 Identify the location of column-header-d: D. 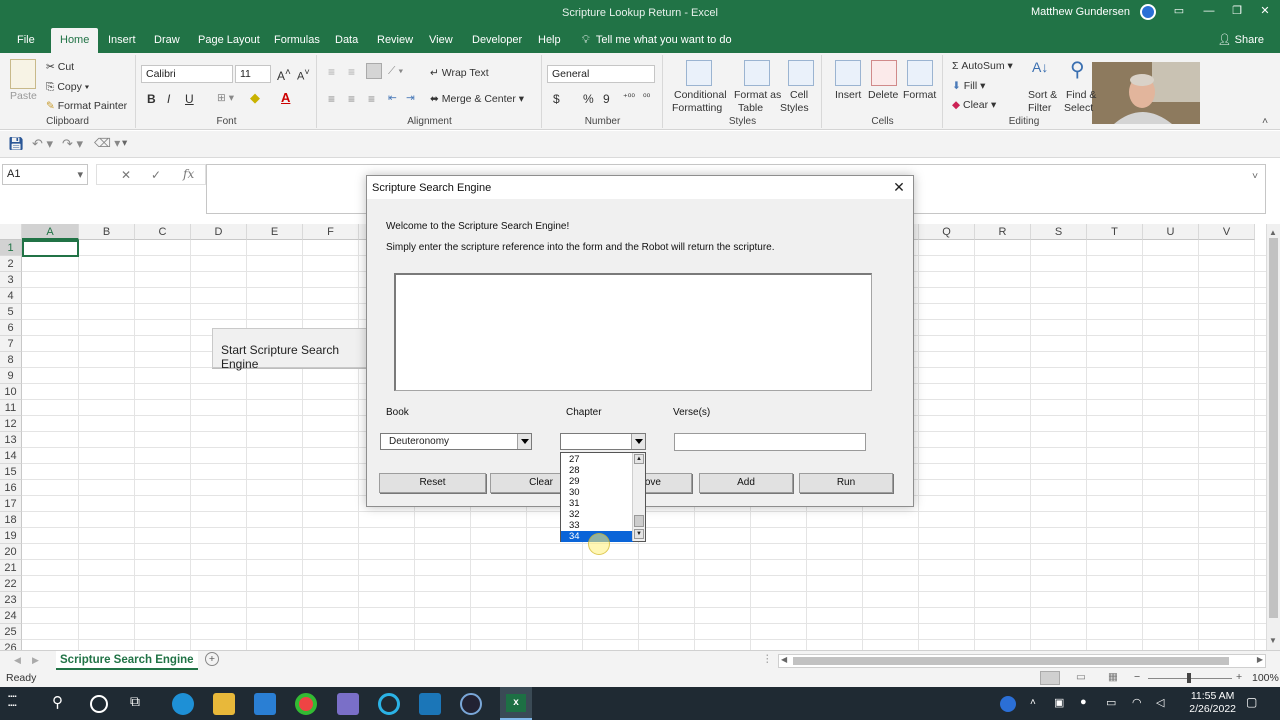
(219, 232).